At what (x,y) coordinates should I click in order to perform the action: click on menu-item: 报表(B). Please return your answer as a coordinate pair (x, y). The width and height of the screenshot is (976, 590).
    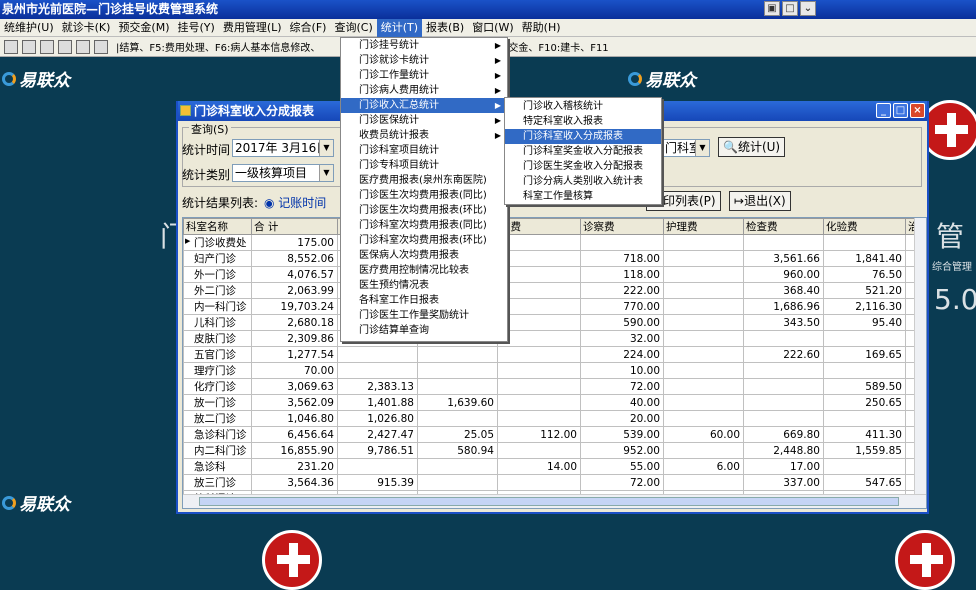
    Looking at the image, I should click on (445, 28).